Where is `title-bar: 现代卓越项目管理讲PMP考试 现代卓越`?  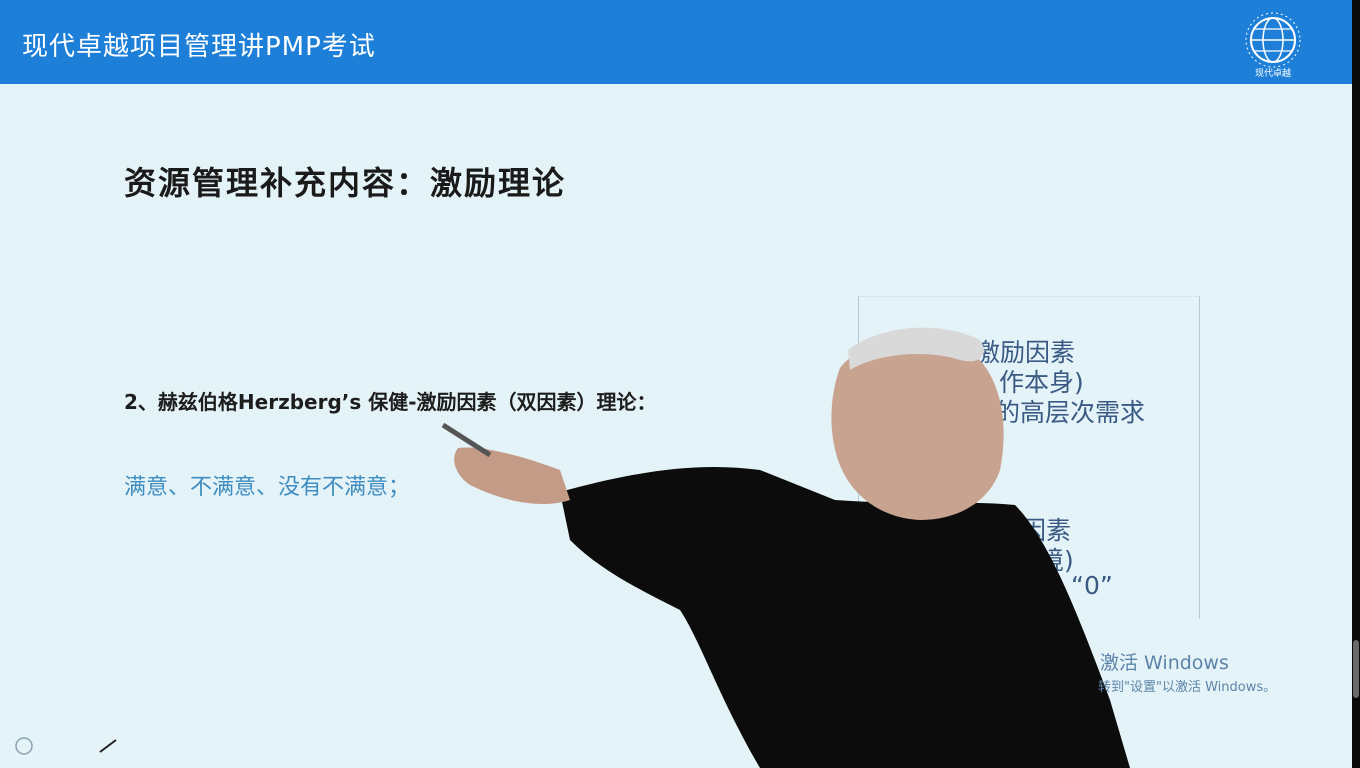
title-bar: 现代卓越项目管理讲PMP考试 现代卓越 is located at coordinates (676, 42).